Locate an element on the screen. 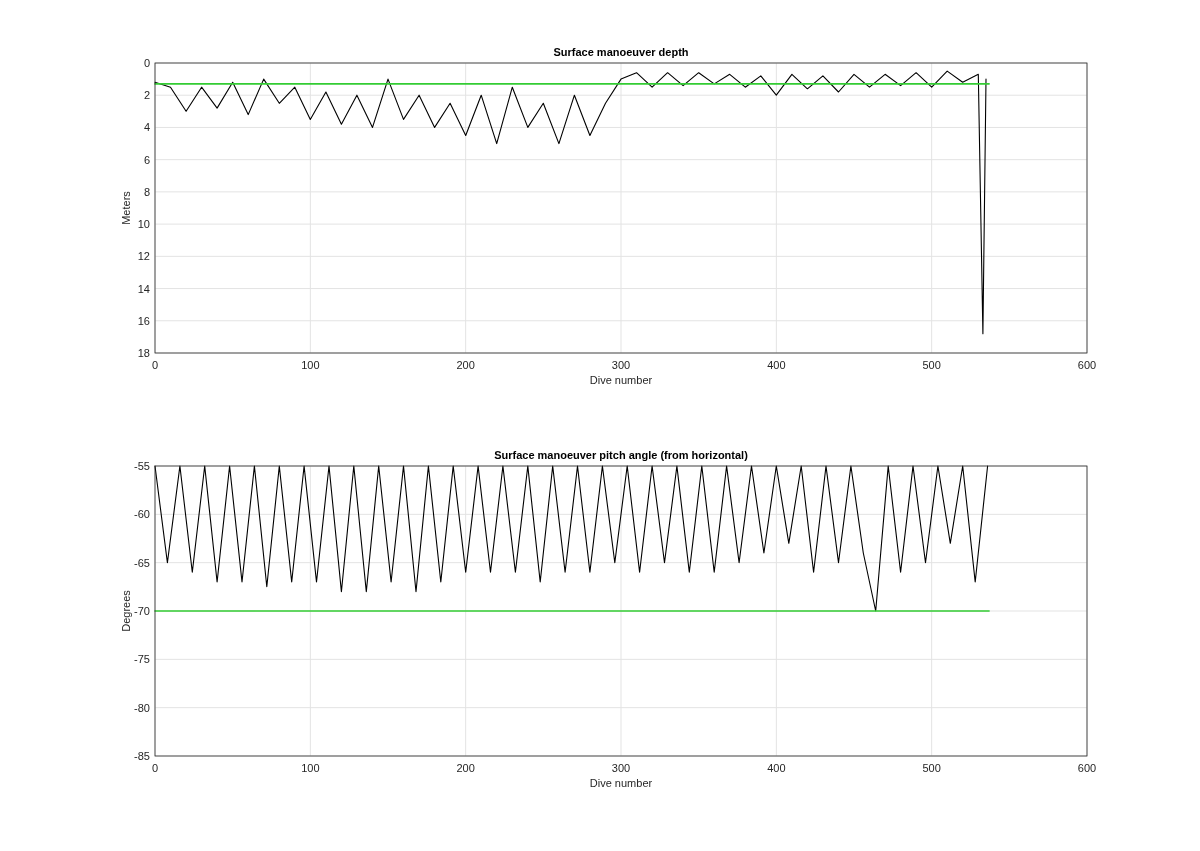 Image resolution: width=1200 pixels, height=851 pixels. tick-label: 8 is located at coordinates (146, 191).